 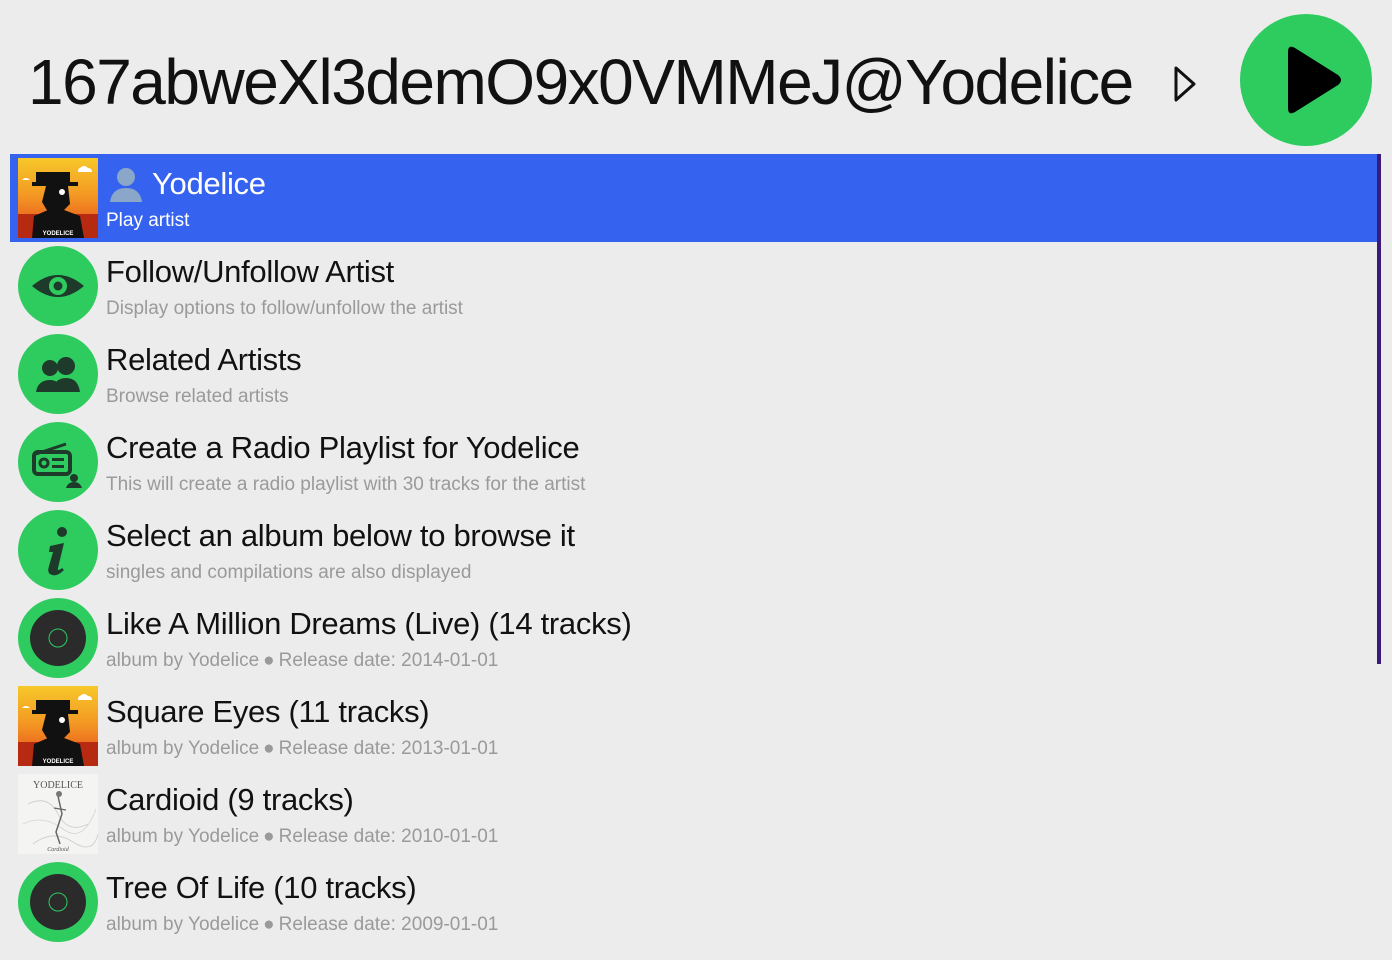 What do you see at coordinates (148, 220) in the screenshot?
I see `list-item-subtitle: Play artist` at bounding box center [148, 220].